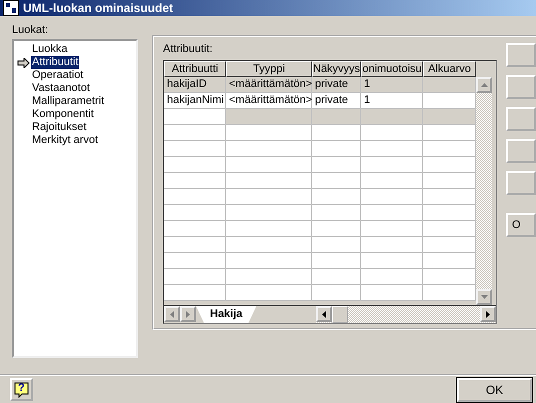  I want to click on ok-button: OK, so click(494, 390).